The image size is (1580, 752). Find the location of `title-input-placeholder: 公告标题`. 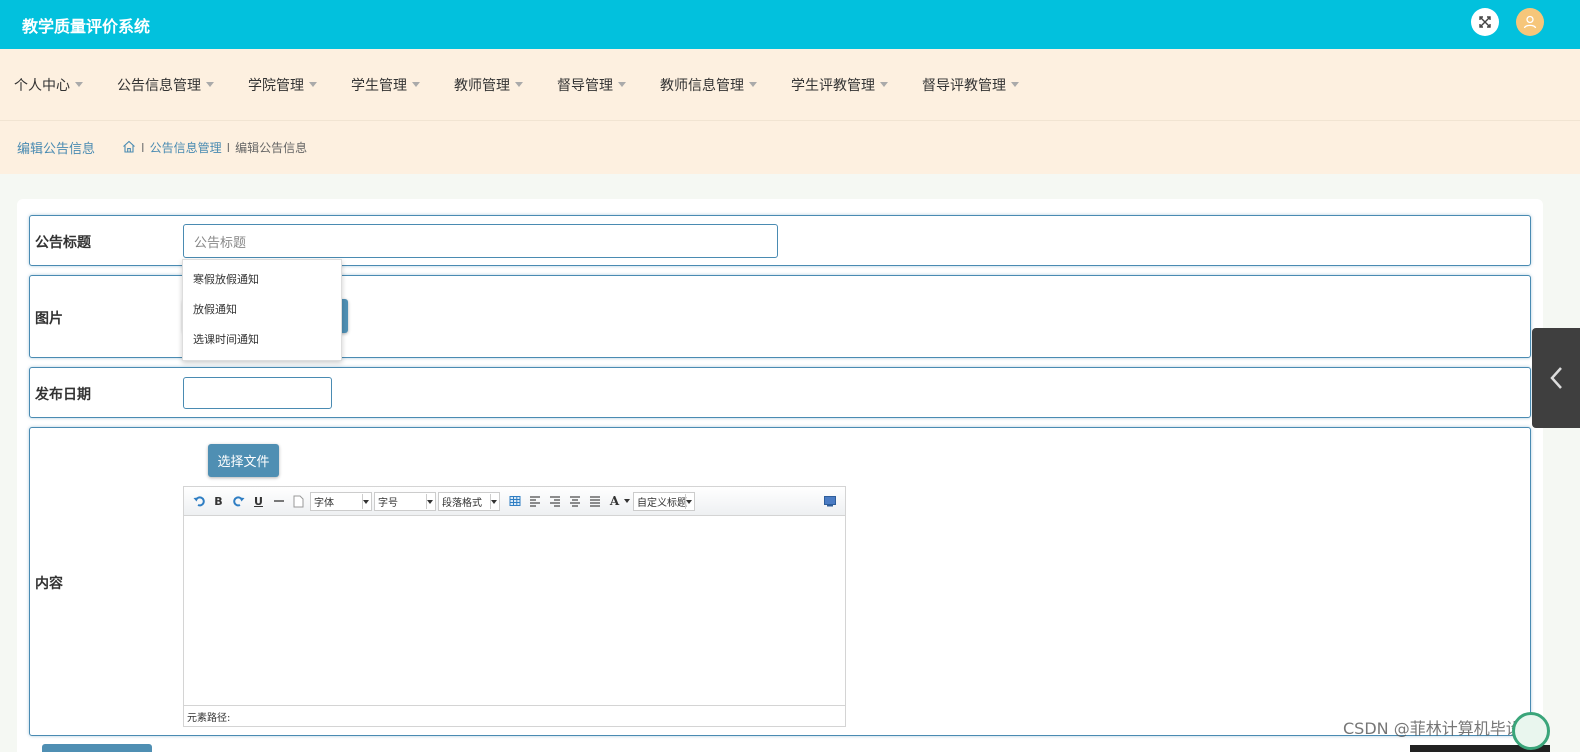

title-input-placeholder: 公告标题 is located at coordinates (220, 243).